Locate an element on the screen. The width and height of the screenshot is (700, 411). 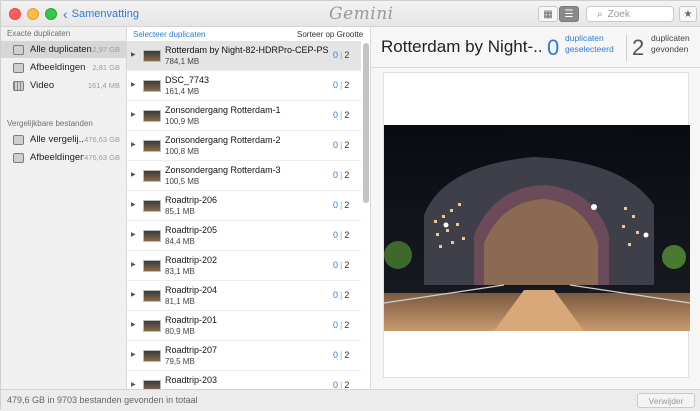
found-count-label: duplicaten gevonden is located at coordinates (675, 44).